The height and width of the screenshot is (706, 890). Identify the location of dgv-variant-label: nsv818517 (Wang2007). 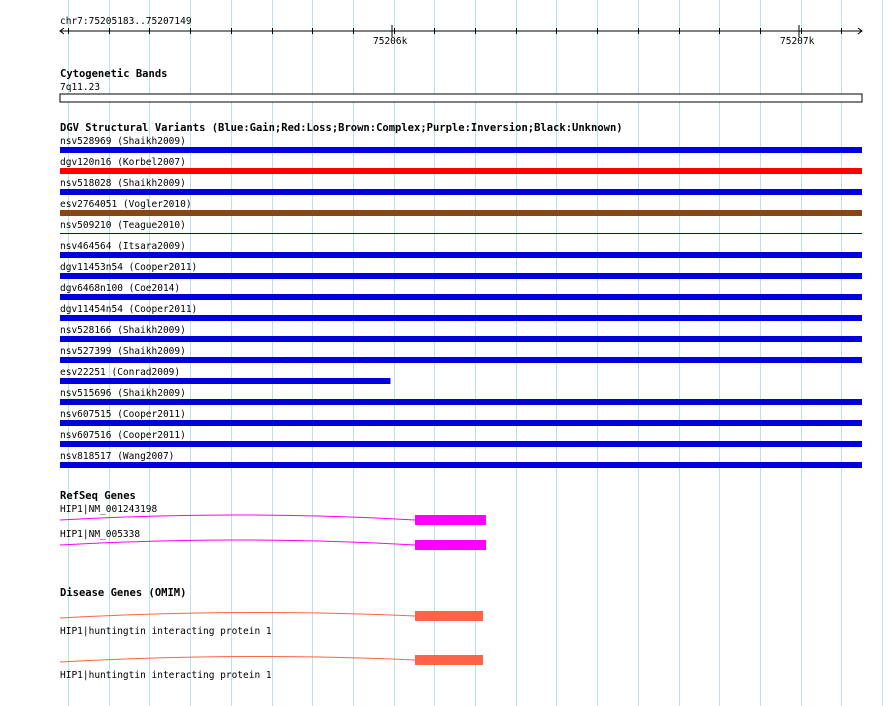
(117, 456).